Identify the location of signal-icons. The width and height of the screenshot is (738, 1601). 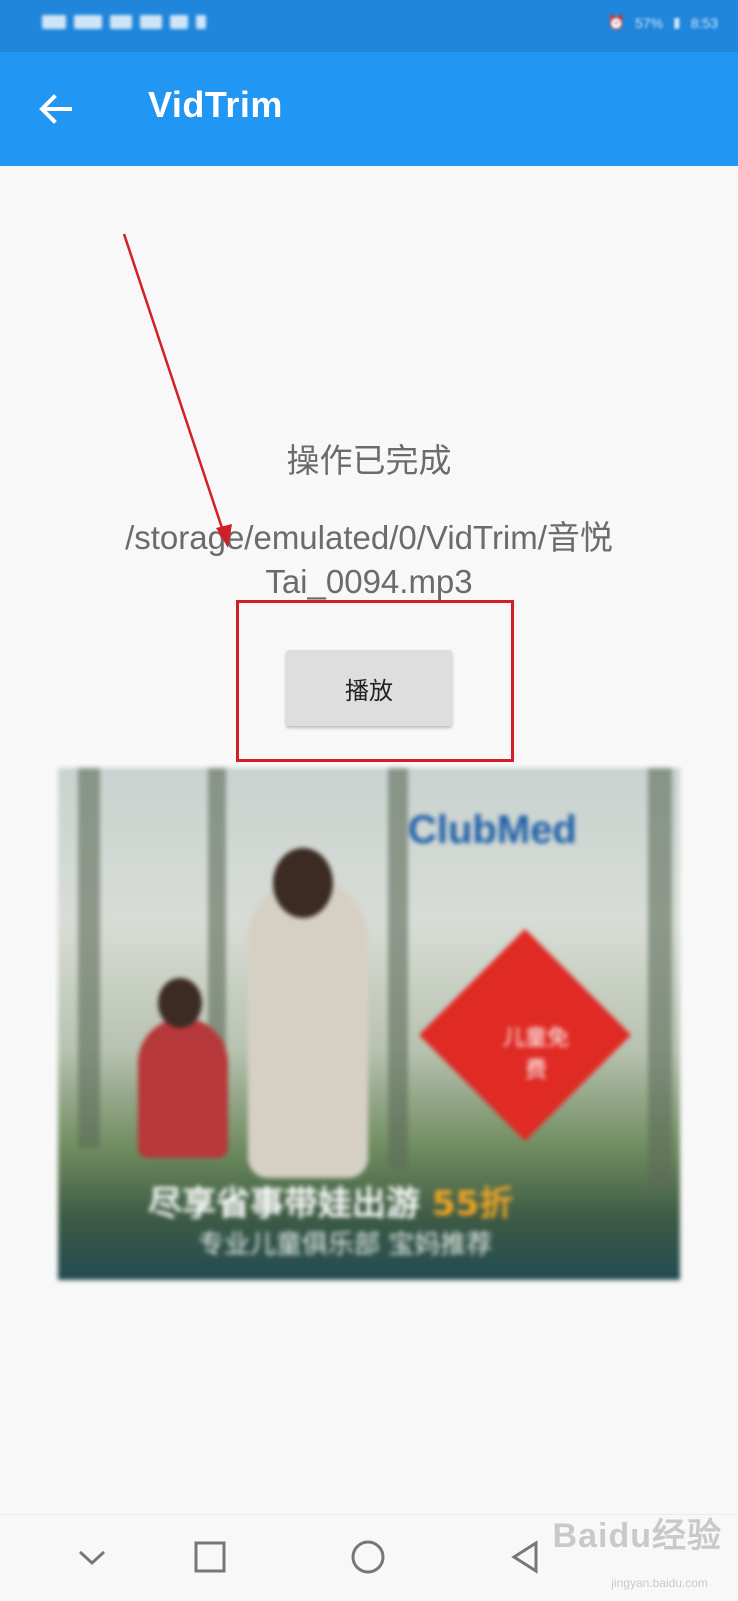
(124, 22).